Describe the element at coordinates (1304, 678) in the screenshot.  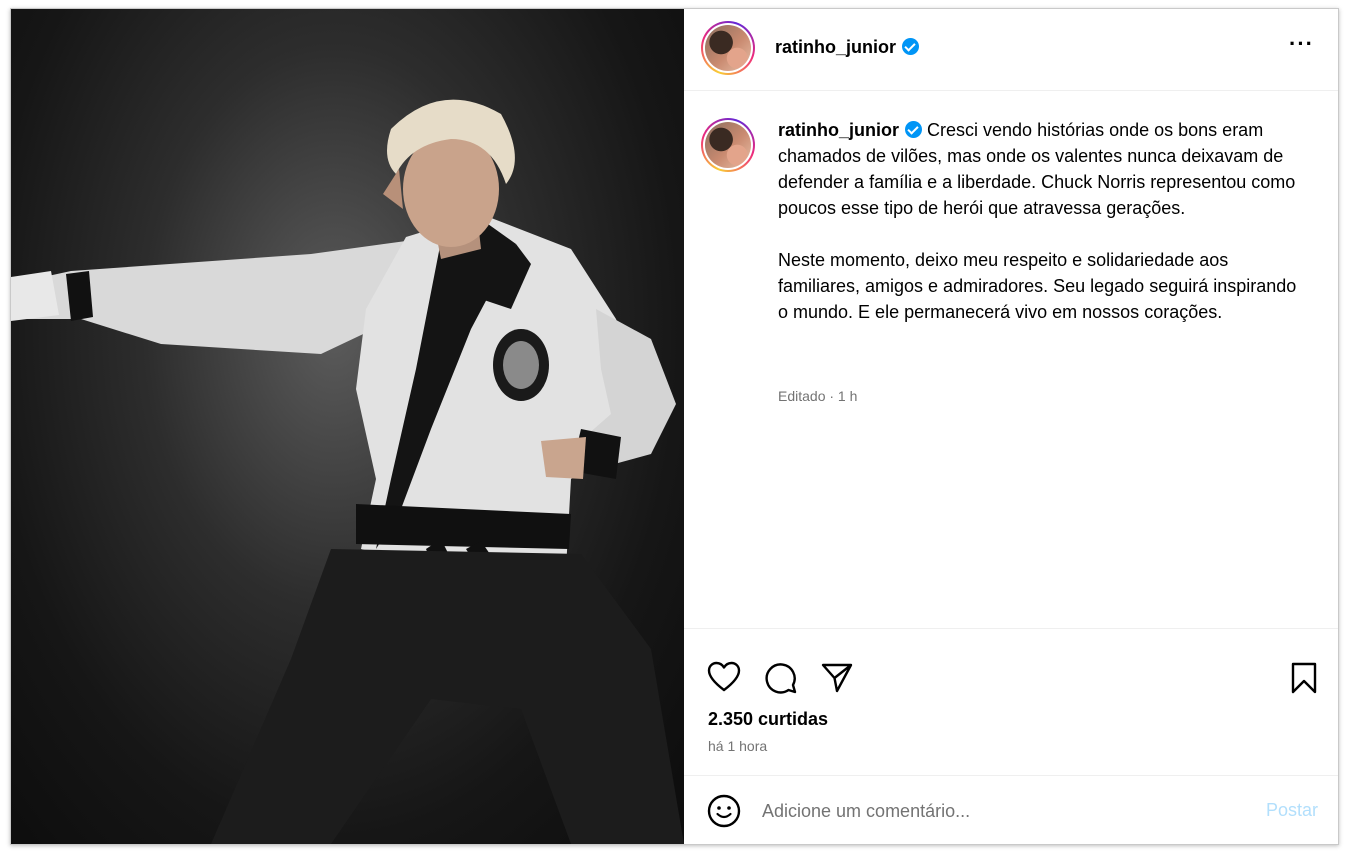
I see `bookmark-icon` at that location.